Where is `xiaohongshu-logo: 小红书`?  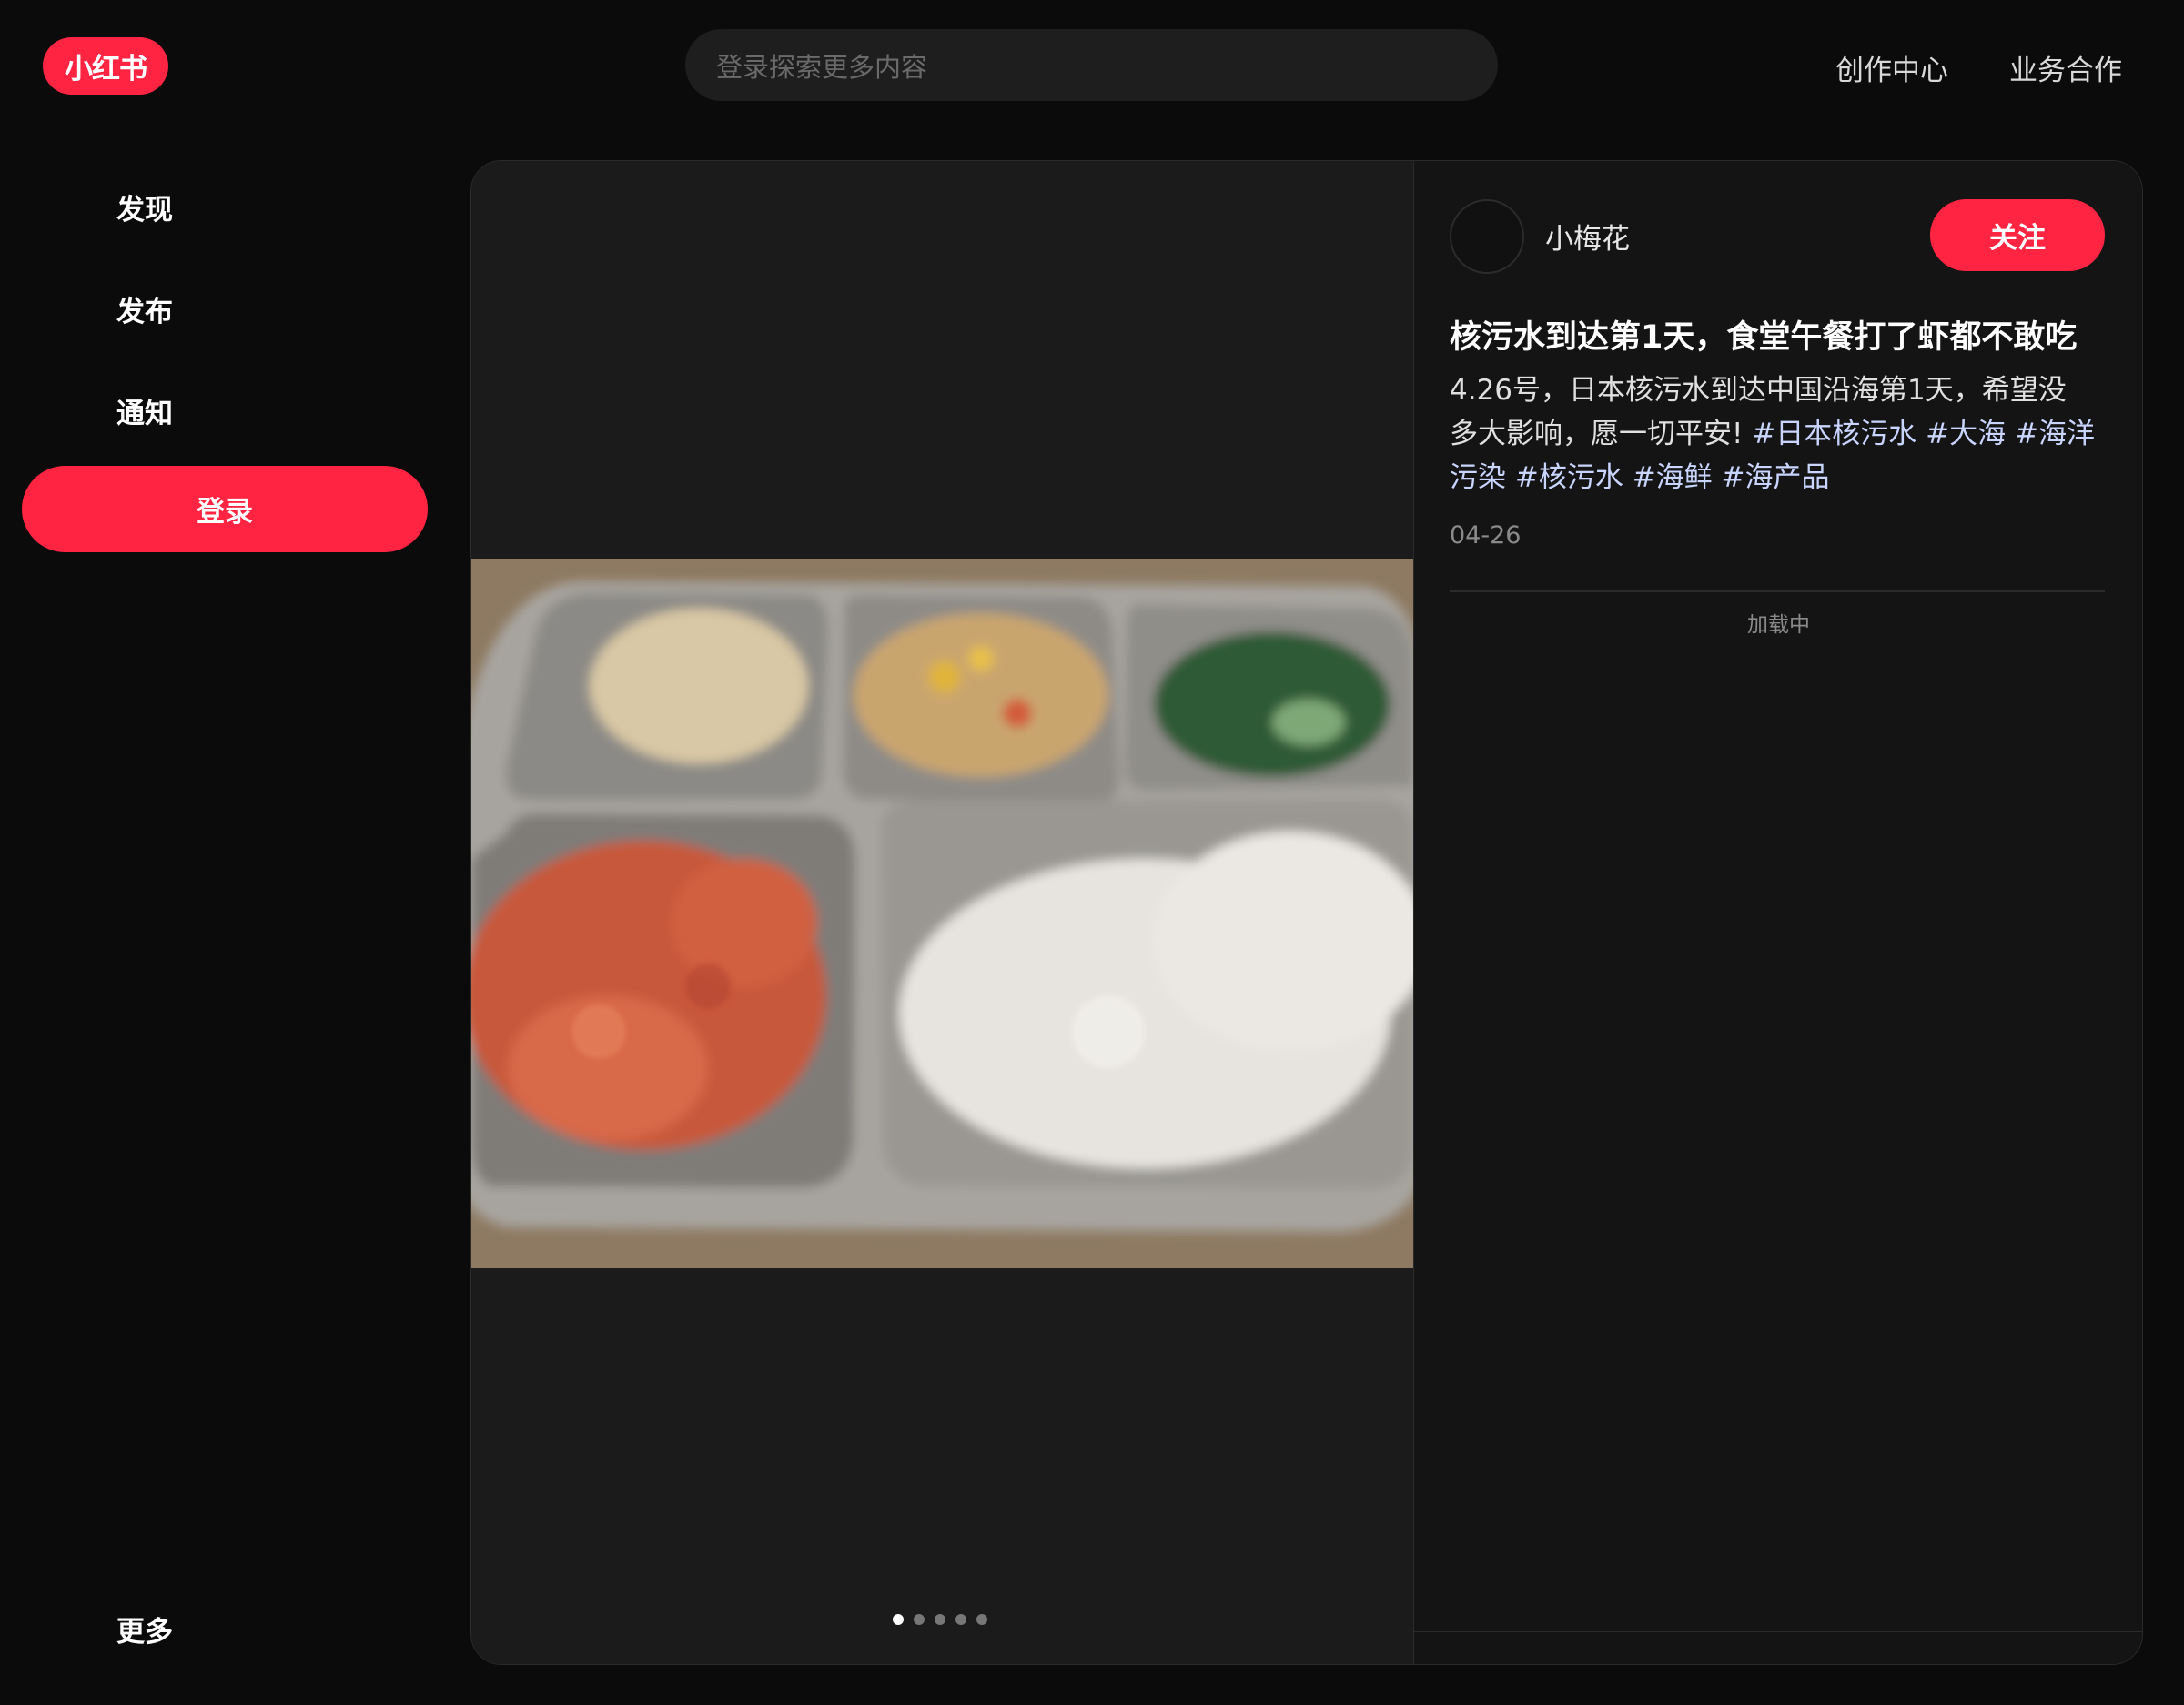 xiaohongshu-logo: 小红书 is located at coordinates (106, 66).